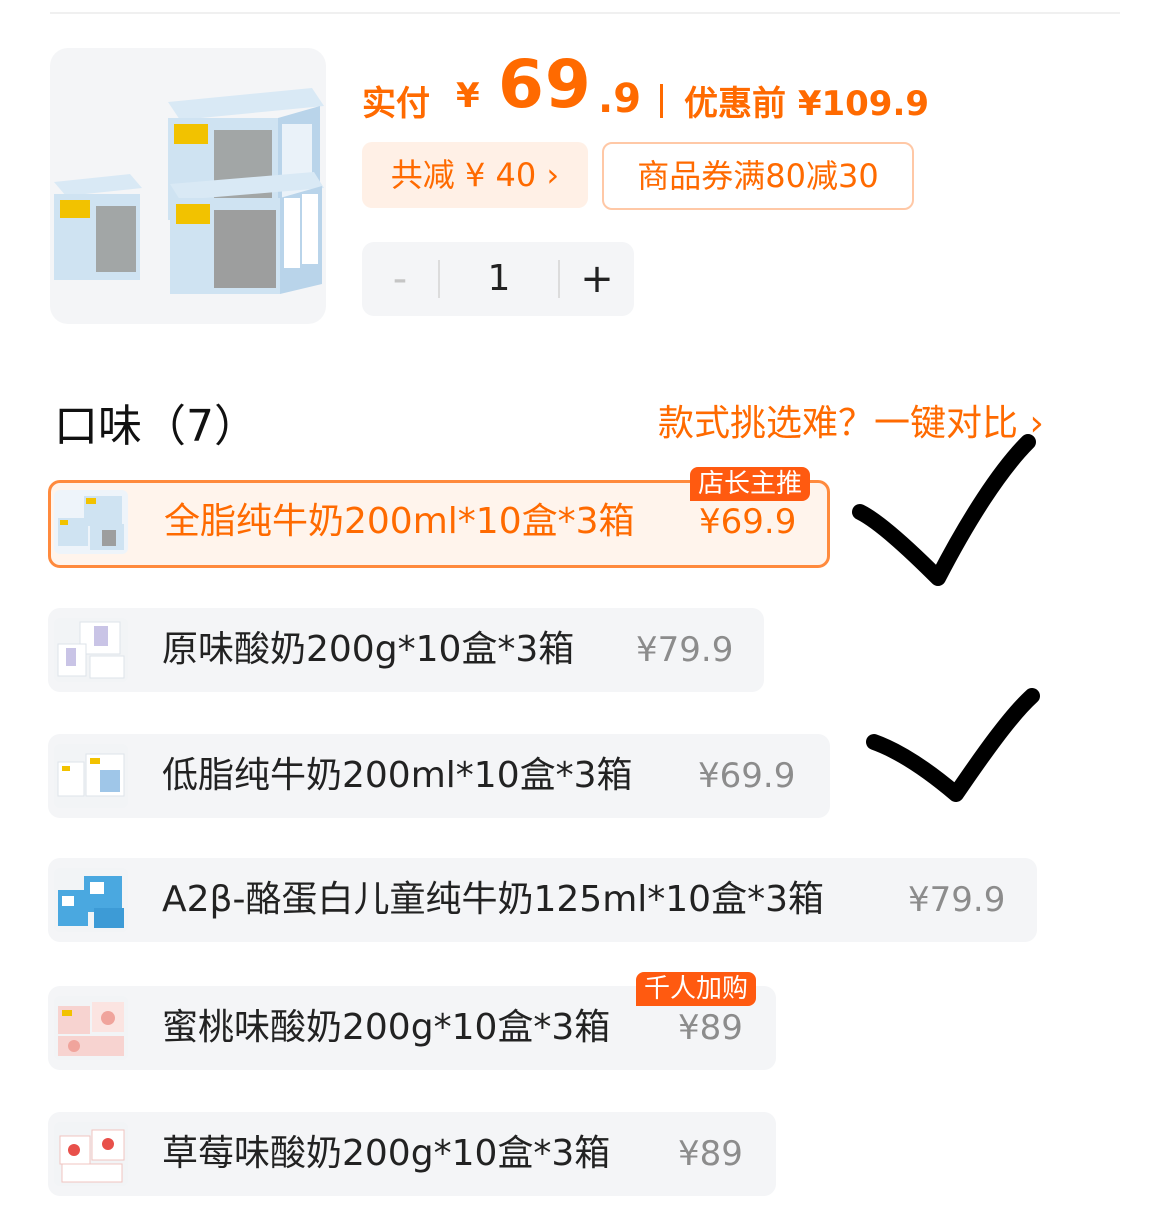  What do you see at coordinates (397, 775) in the screenshot?
I see `option-name: 低脂纯牛奶200ml*10盒*3箱` at bounding box center [397, 775].